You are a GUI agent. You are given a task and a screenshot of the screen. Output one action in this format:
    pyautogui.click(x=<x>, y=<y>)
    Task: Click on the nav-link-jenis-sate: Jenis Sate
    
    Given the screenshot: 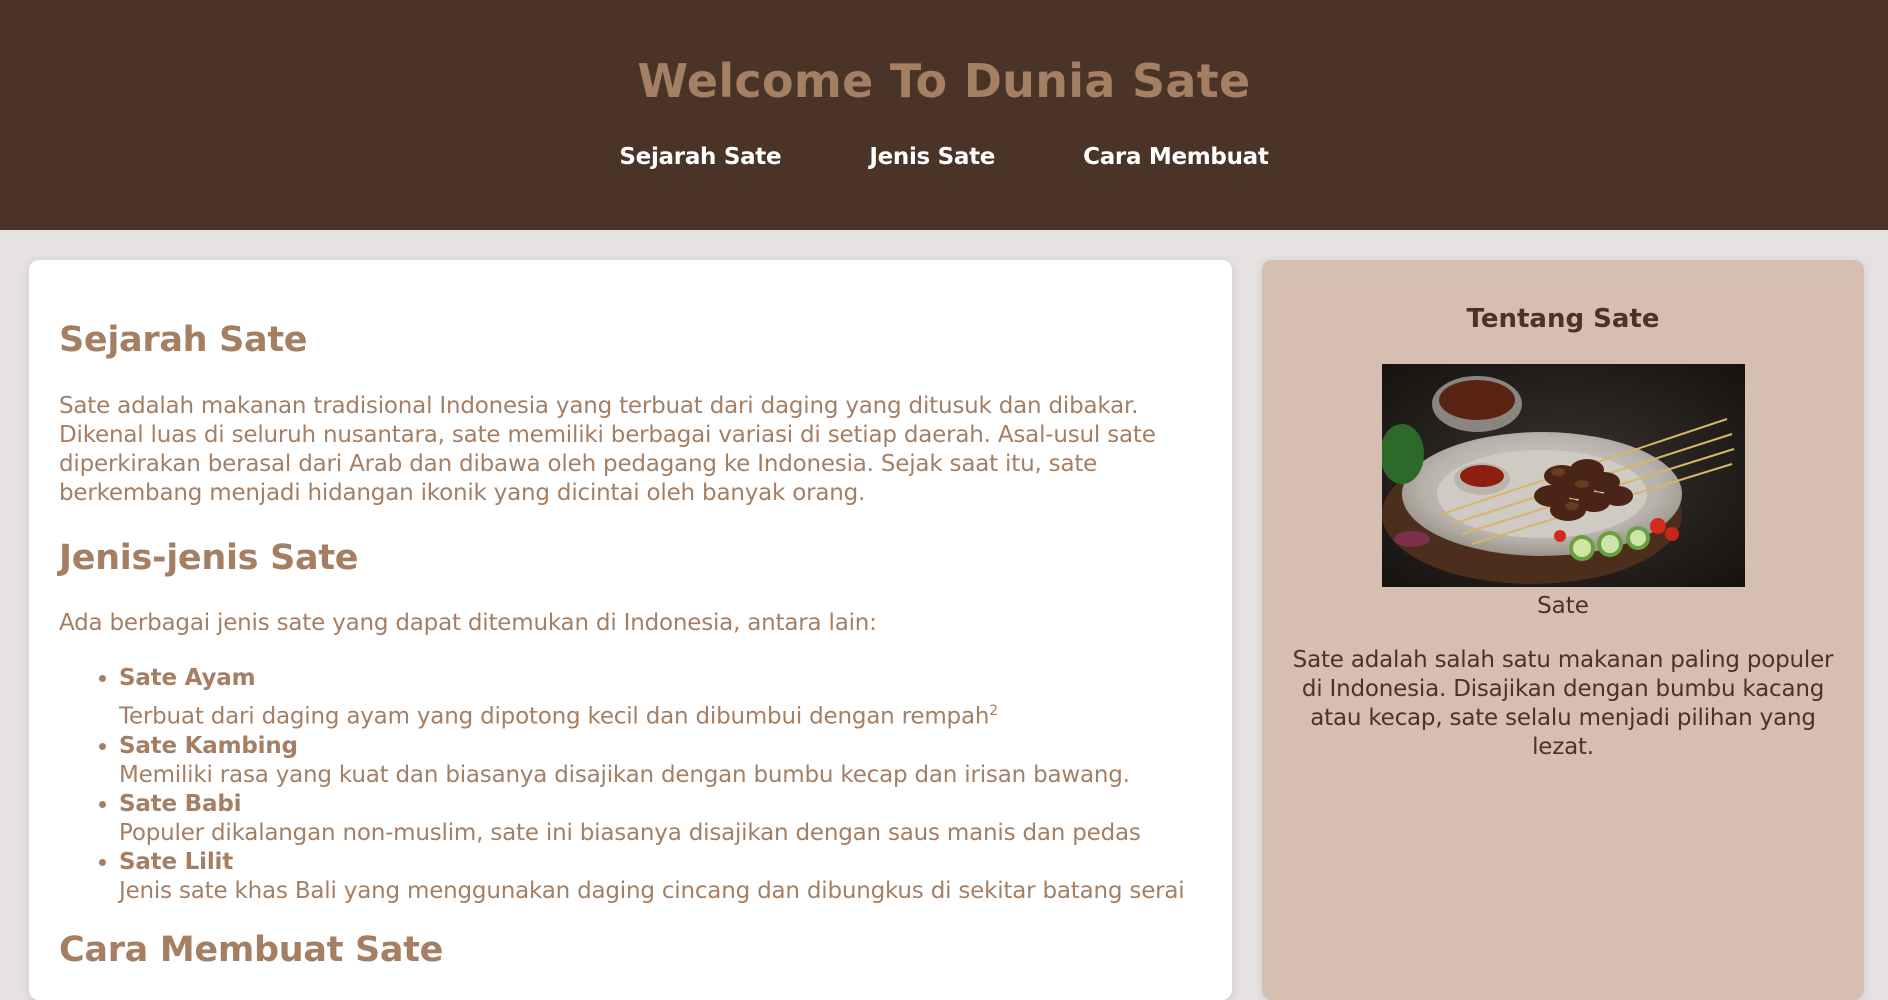 What is the action you would take?
    pyautogui.click(x=932, y=157)
    